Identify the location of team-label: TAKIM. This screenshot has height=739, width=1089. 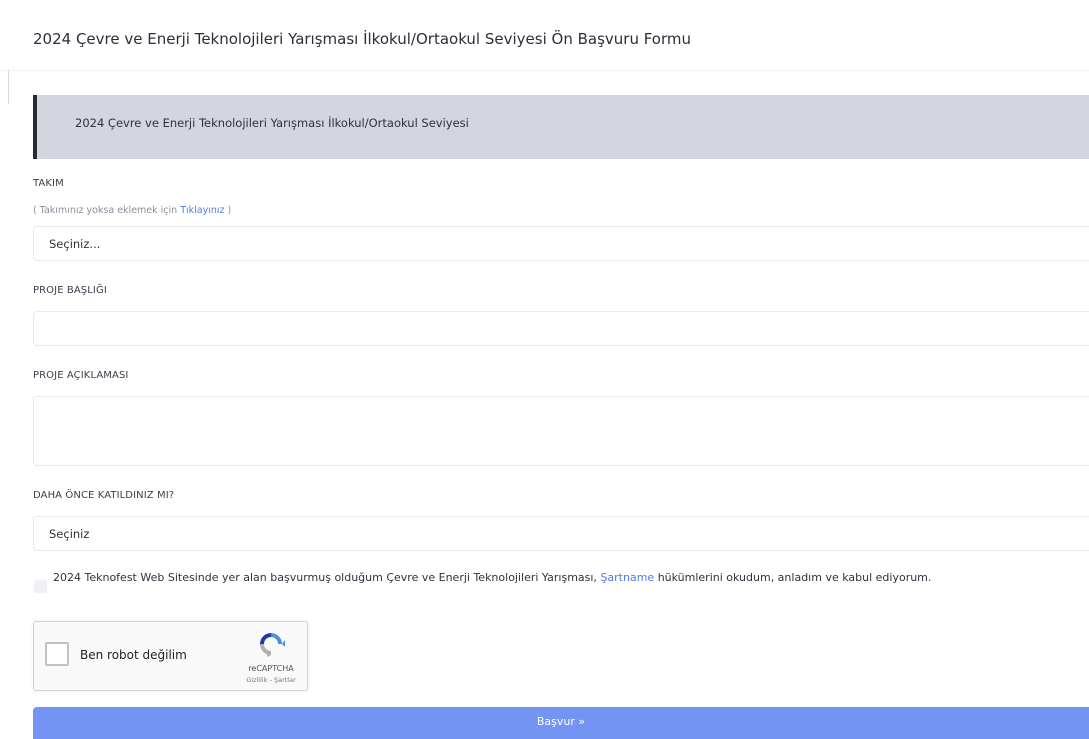
(48, 183).